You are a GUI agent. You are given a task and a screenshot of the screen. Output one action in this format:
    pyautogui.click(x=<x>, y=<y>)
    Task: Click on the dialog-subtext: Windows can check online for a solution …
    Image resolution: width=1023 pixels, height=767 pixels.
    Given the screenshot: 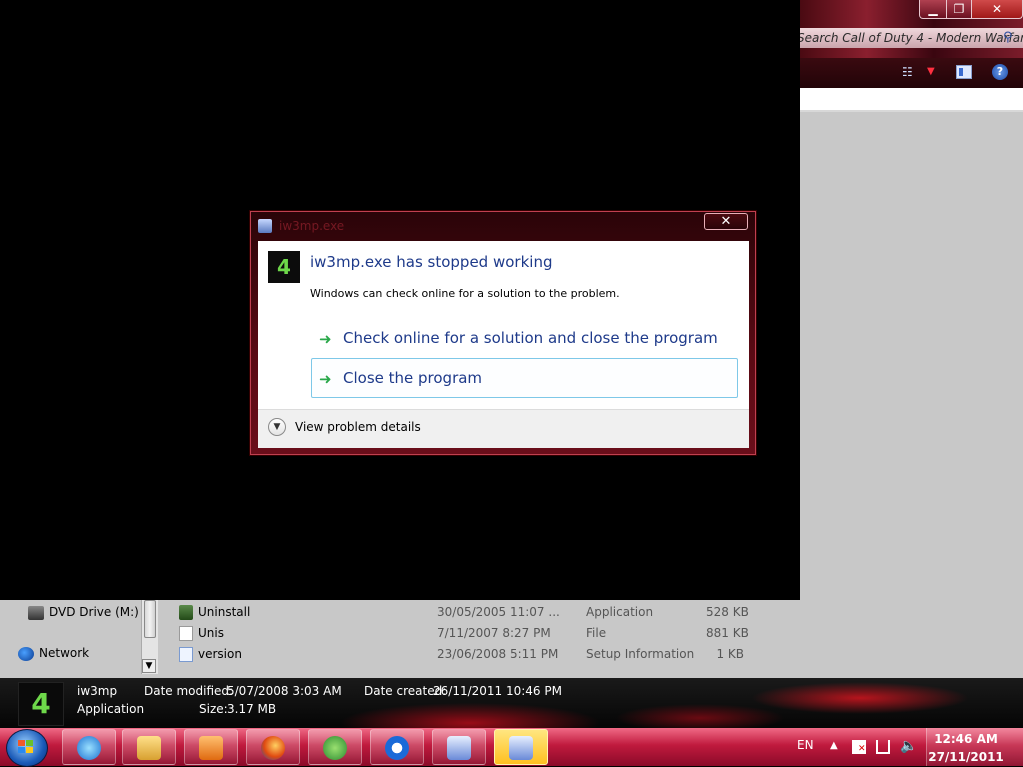 What is the action you would take?
    pyautogui.click(x=465, y=293)
    